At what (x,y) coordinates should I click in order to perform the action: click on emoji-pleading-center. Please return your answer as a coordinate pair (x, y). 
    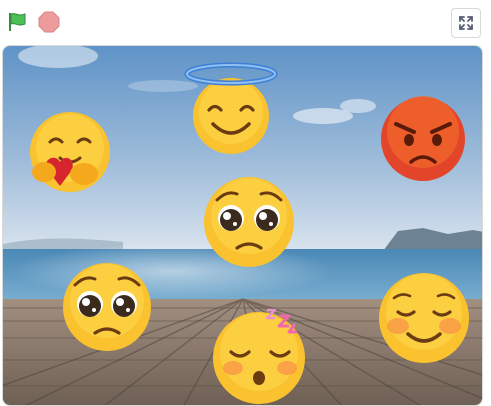
    Looking at the image, I should click on (249, 220).